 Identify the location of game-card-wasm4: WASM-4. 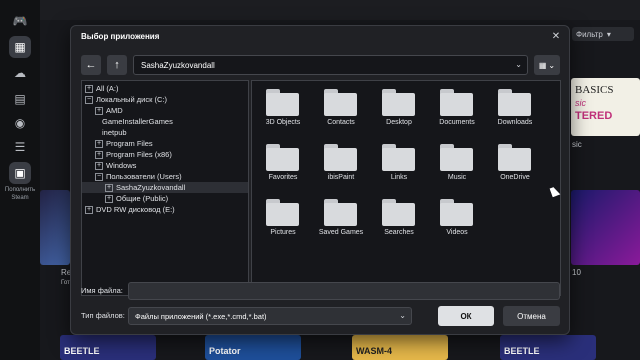
(400, 347).